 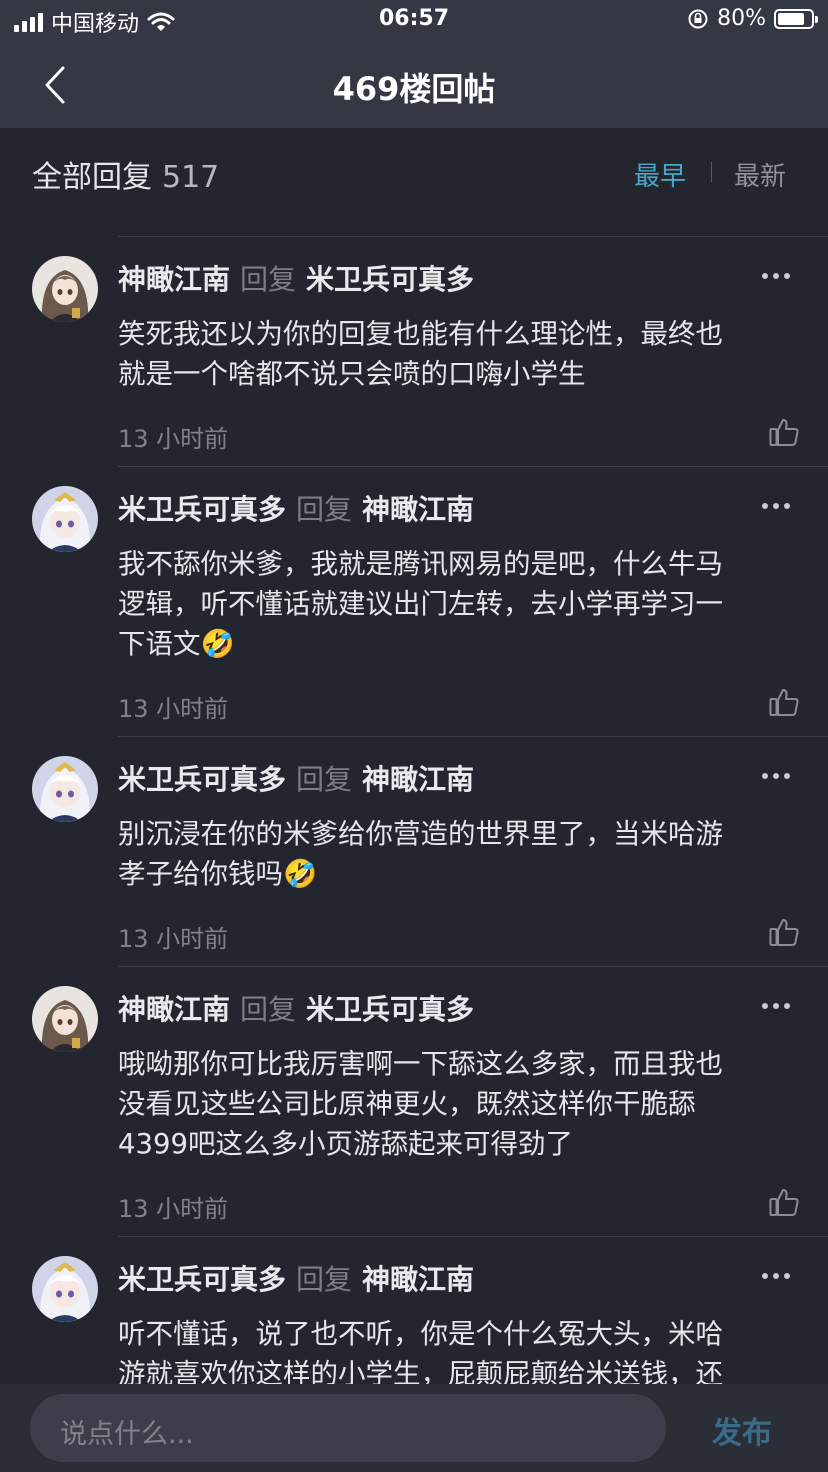 I want to click on replies-title: 全部回复 517, so click(x=125, y=174).